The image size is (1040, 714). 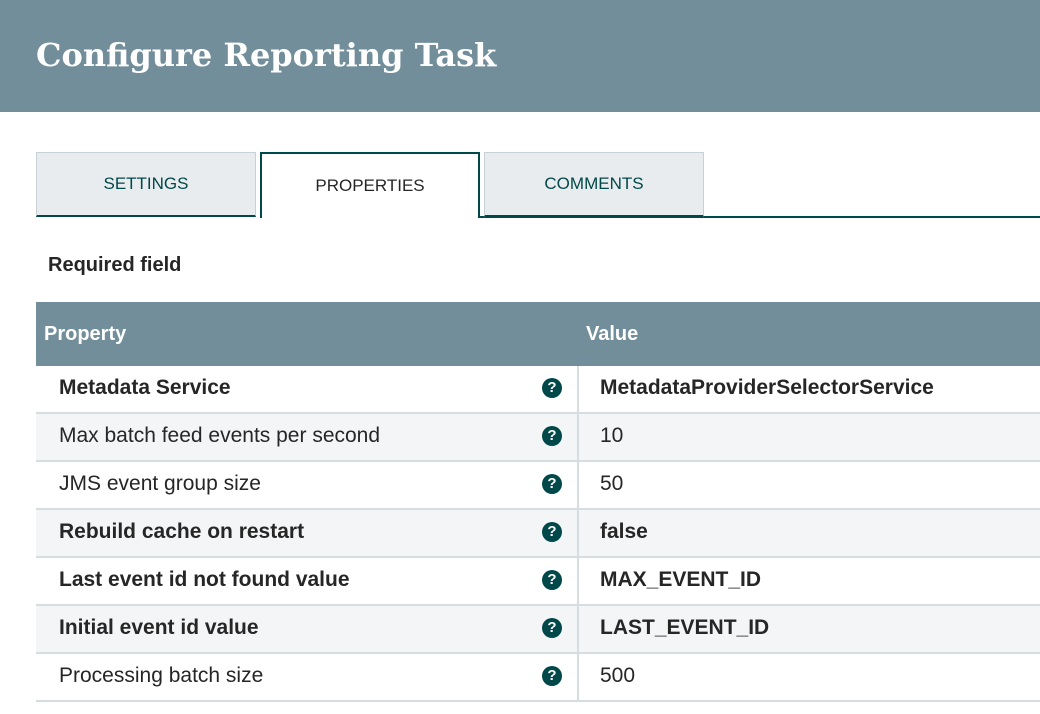 What do you see at coordinates (612, 334) in the screenshot?
I see `header-value: Value` at bounding box center [612, 334].